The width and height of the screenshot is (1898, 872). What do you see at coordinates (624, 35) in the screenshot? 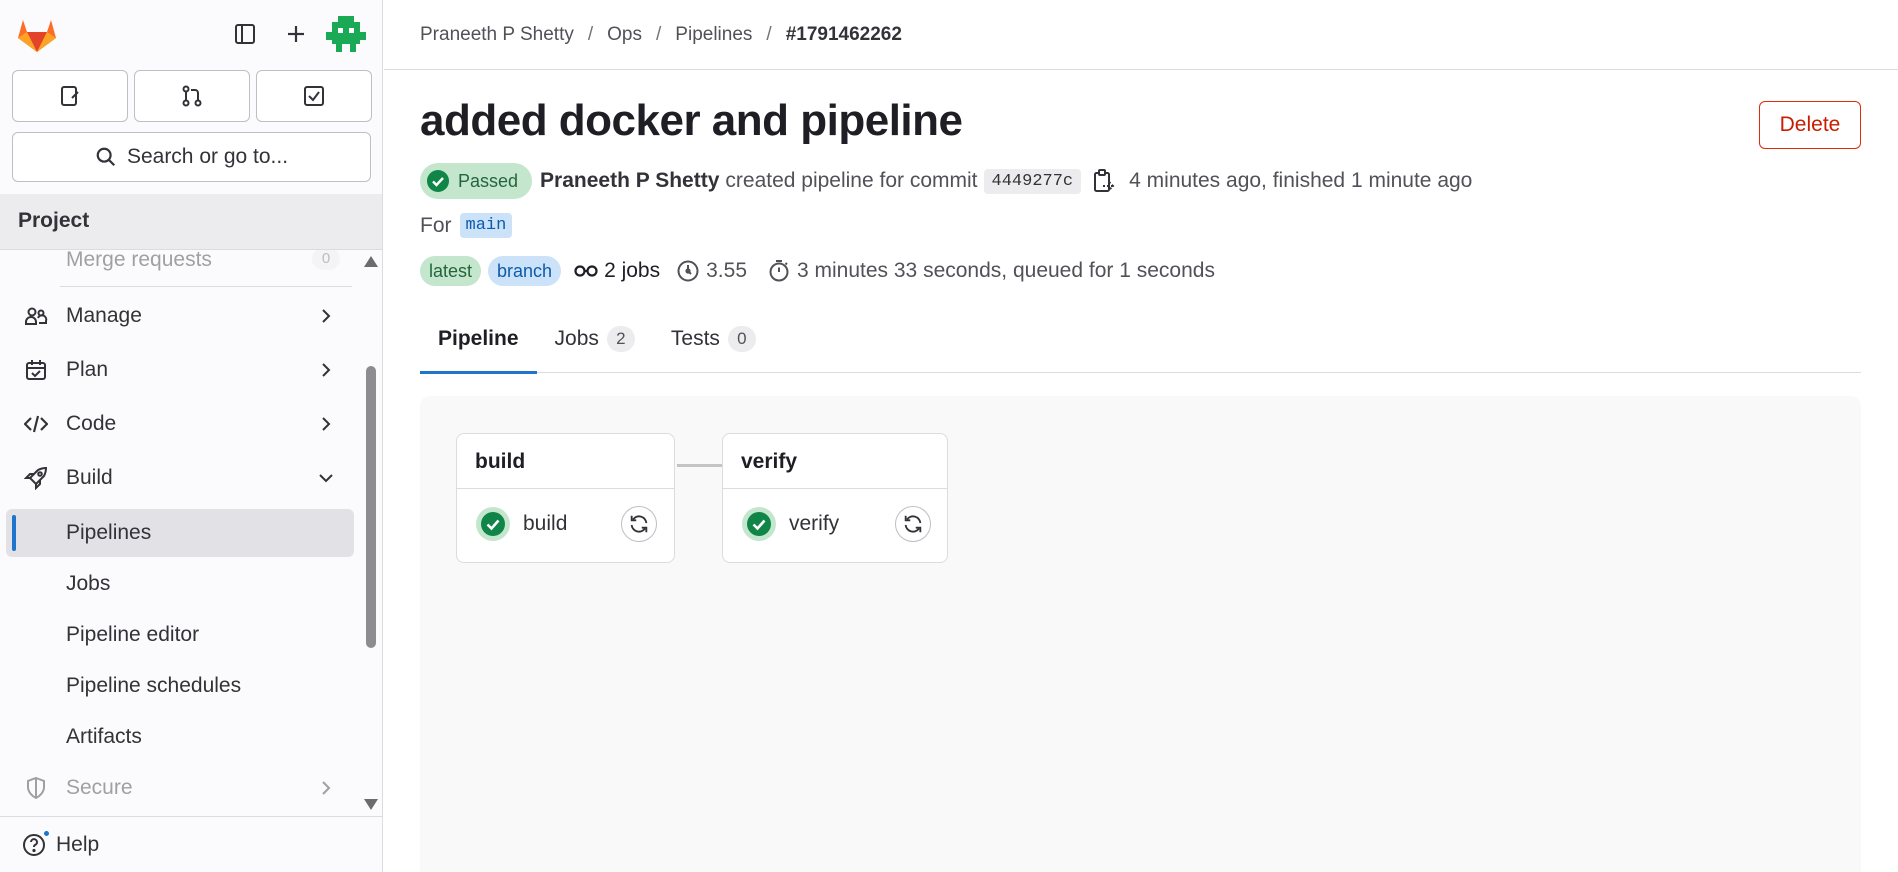
I see `breadcrumb-item-project: Ops` at bounding box center [624, 35].